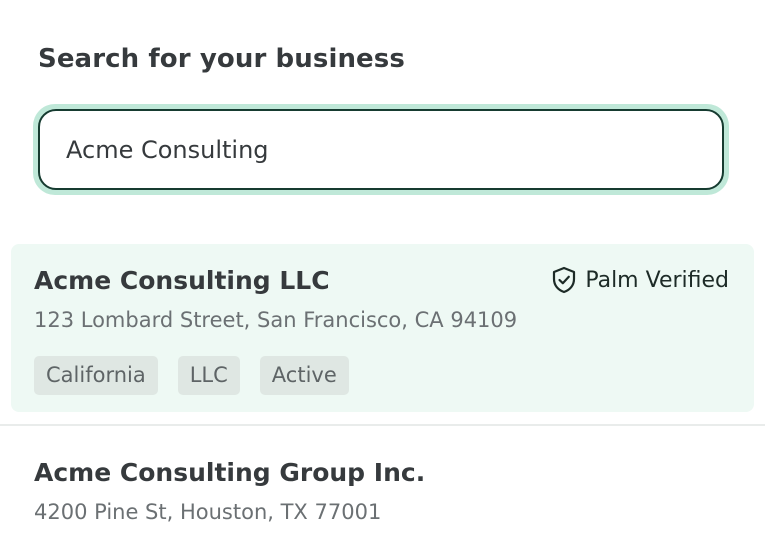 The height and width of the screenshot is (536, 765). What do you see at coordinates (657, 280) in the screenshot?
I see `verified-label: Palm Verified` at bounding box center [657, 280].